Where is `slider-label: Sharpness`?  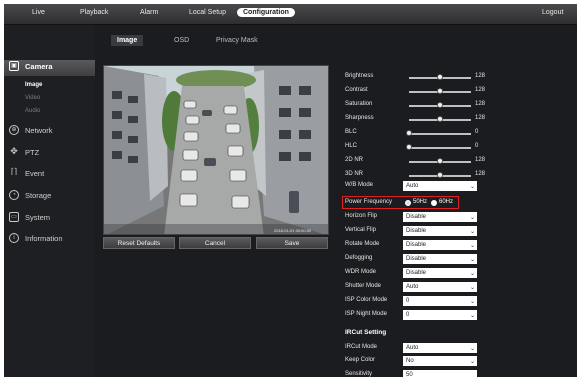 slider-label: Sharpness is located at coordinates (359, 118).